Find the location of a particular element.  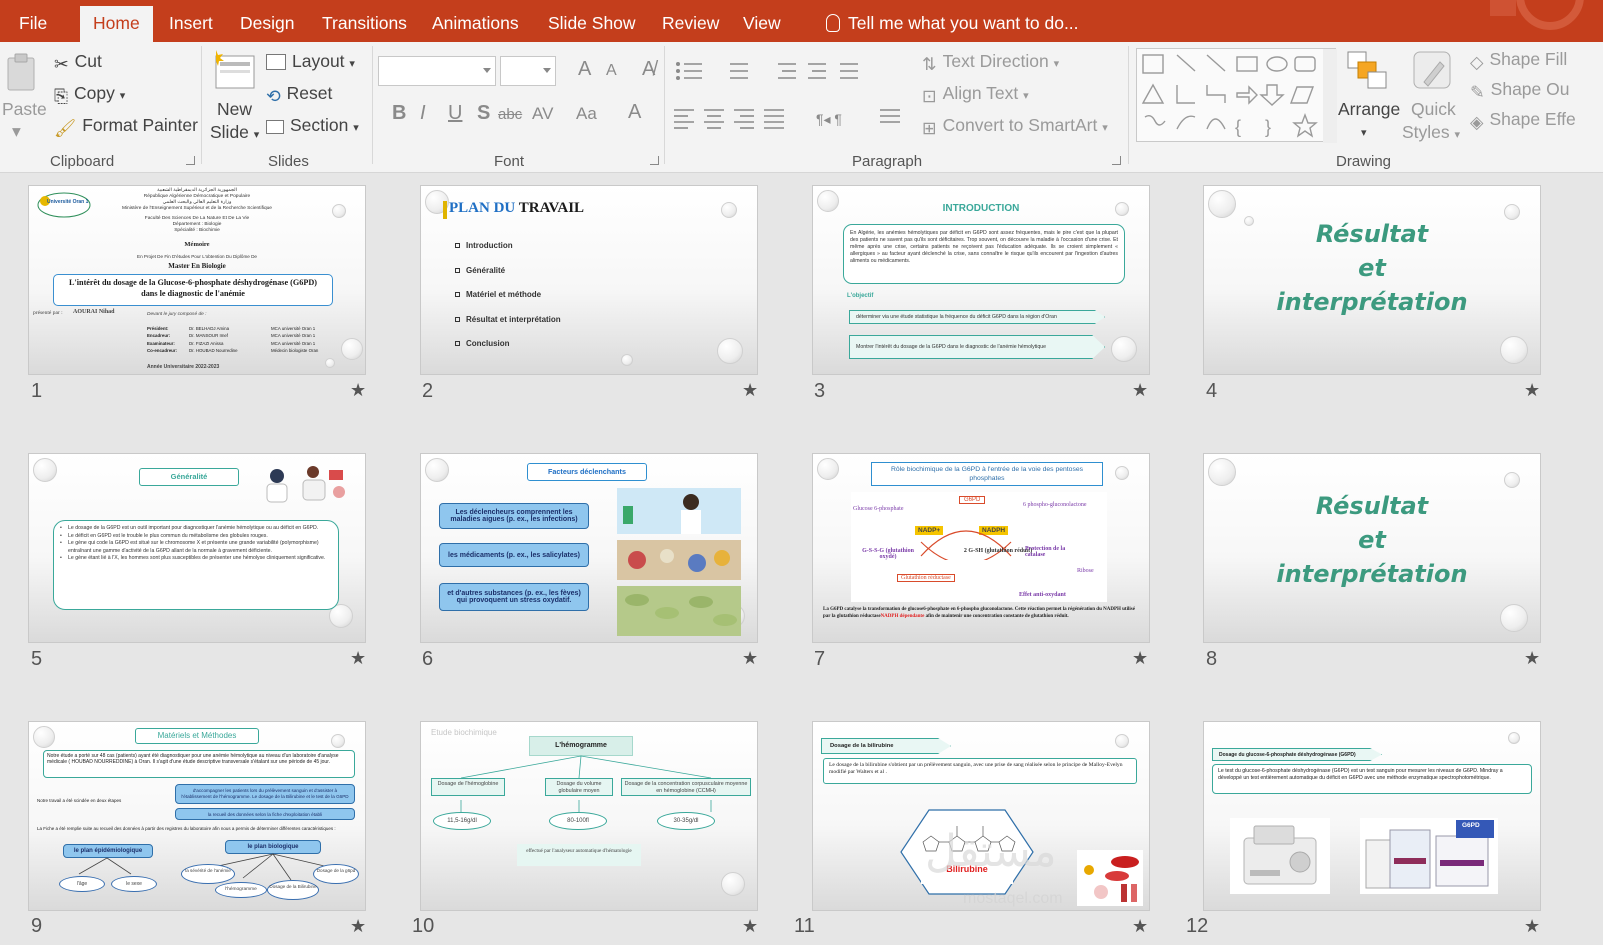

convert-smartart-button: ⊞ Convert to SmartArt ▾ is located at coordinates (1015, 126).